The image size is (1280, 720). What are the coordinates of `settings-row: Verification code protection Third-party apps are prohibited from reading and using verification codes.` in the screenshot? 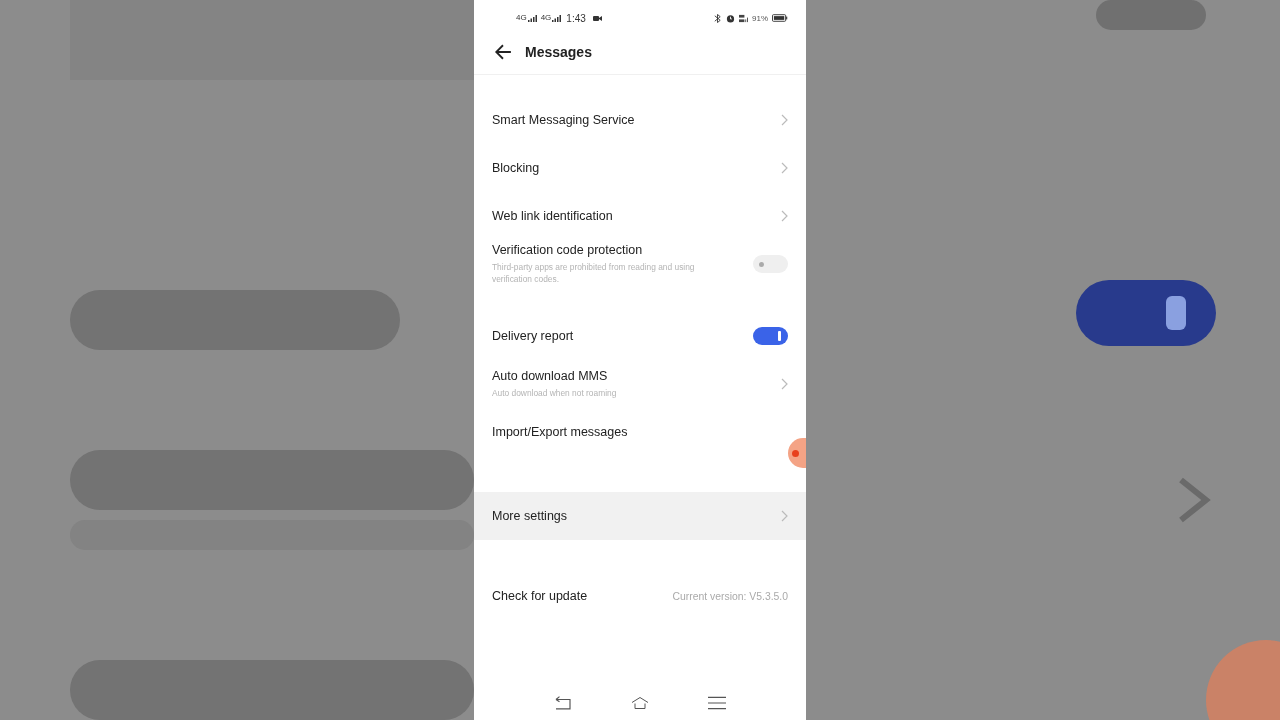 It's located at (640, 264).